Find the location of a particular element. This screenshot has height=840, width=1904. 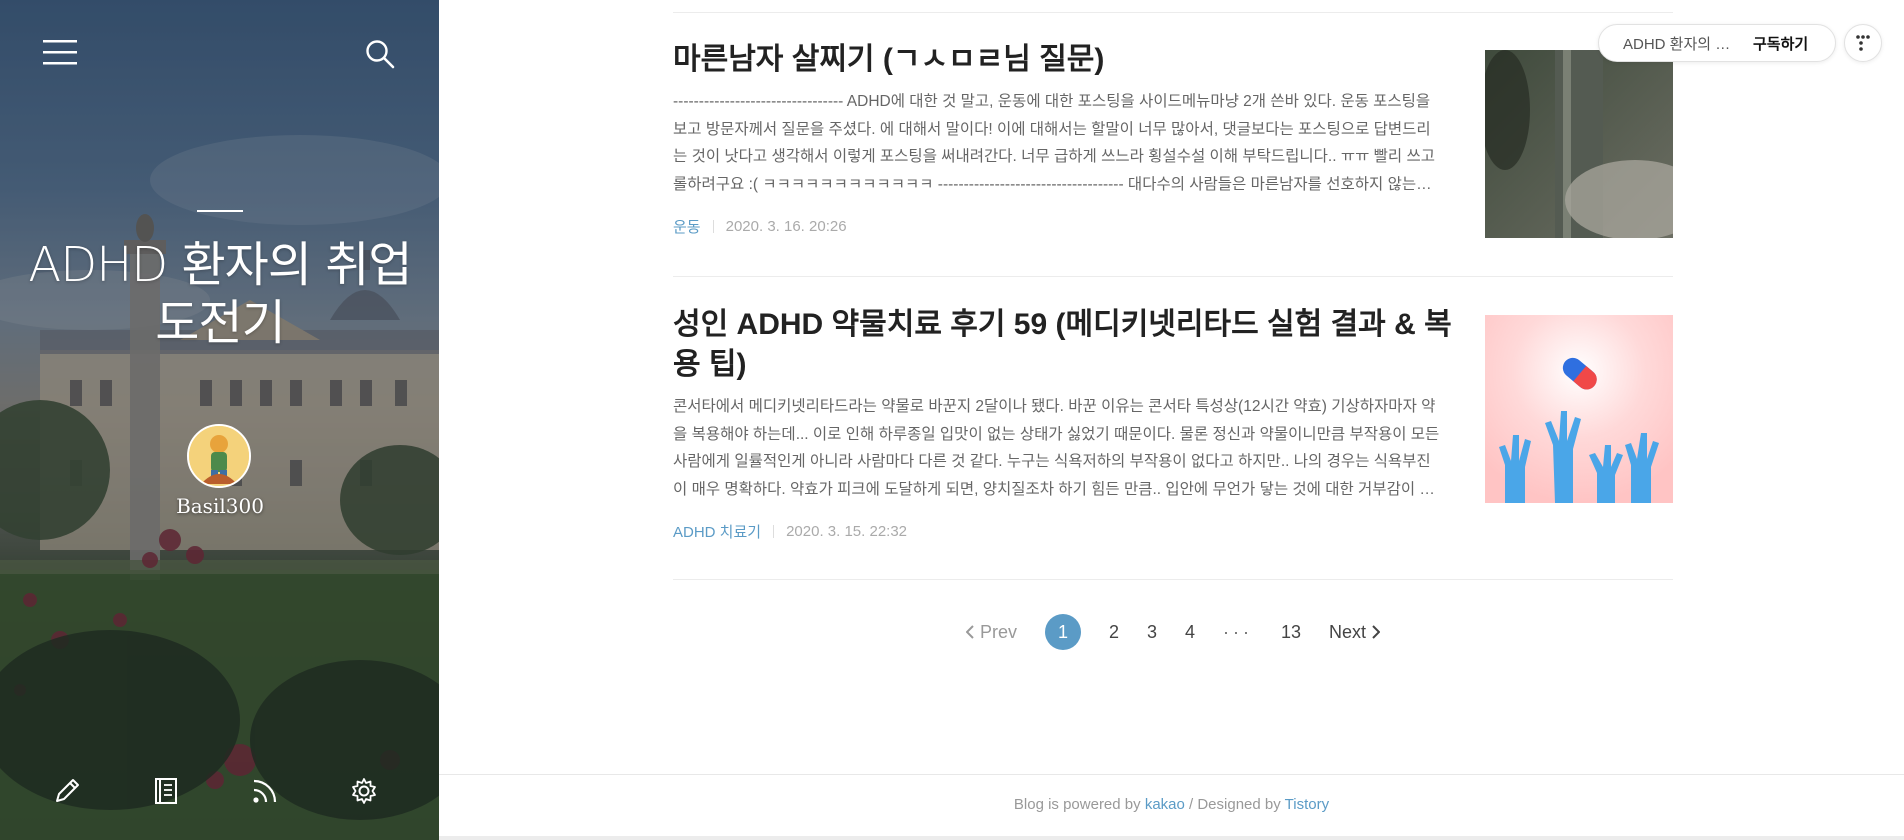

blog-title: ADHD 환자의 취업 도전기 is located at coordinates (220, 294).